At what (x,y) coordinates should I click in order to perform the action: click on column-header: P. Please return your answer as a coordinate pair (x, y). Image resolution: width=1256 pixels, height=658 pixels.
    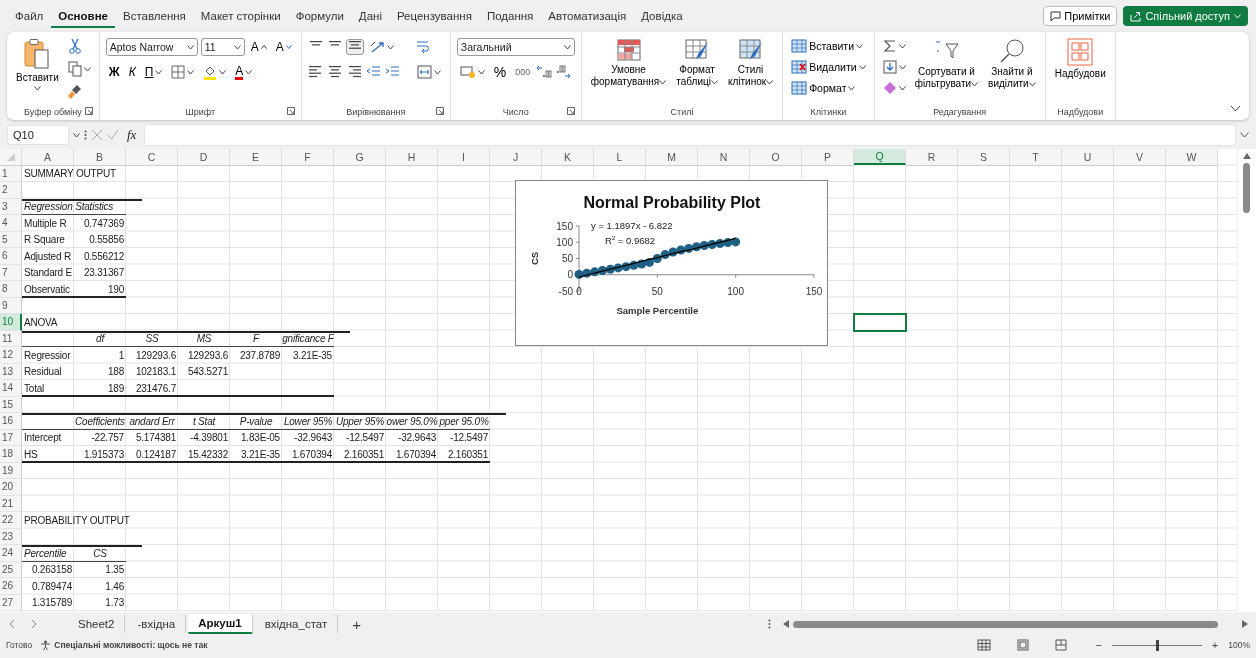
    Looking at the image, I should click on (828, 157).